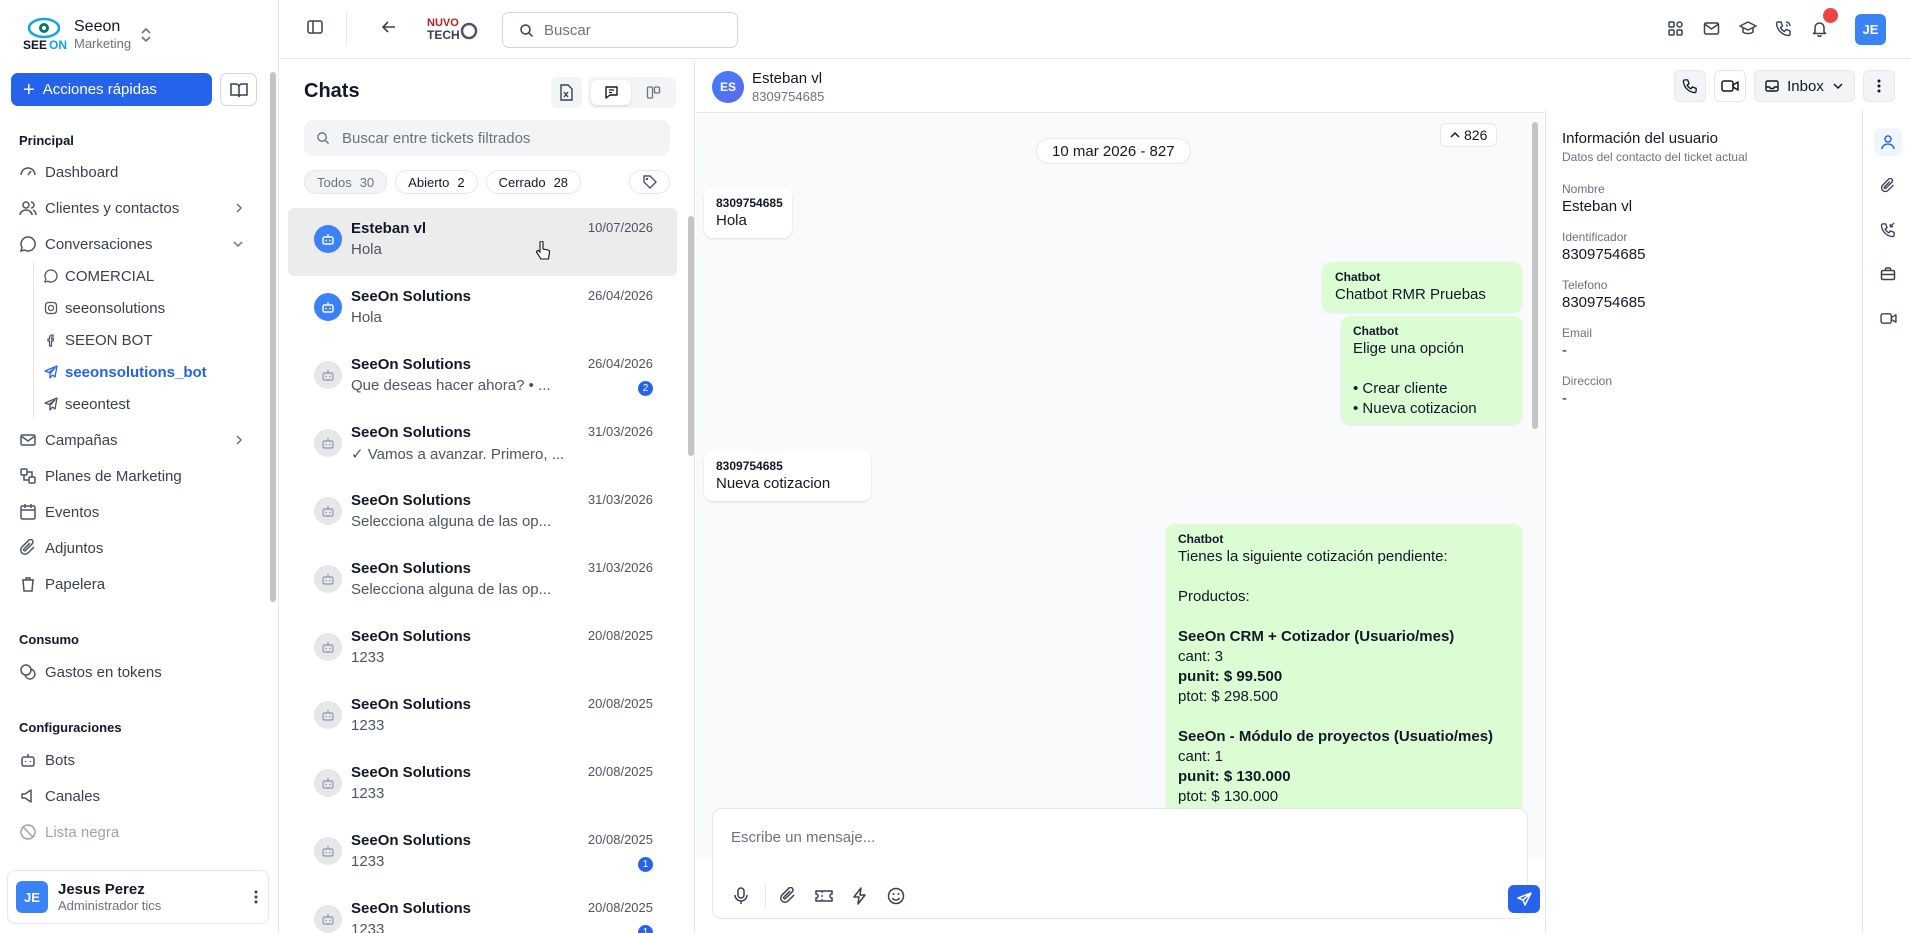 The image size is (1911, 933). I want to click on ticket-search-input: Buscar entre tickets filtrados, so click(487, 138).